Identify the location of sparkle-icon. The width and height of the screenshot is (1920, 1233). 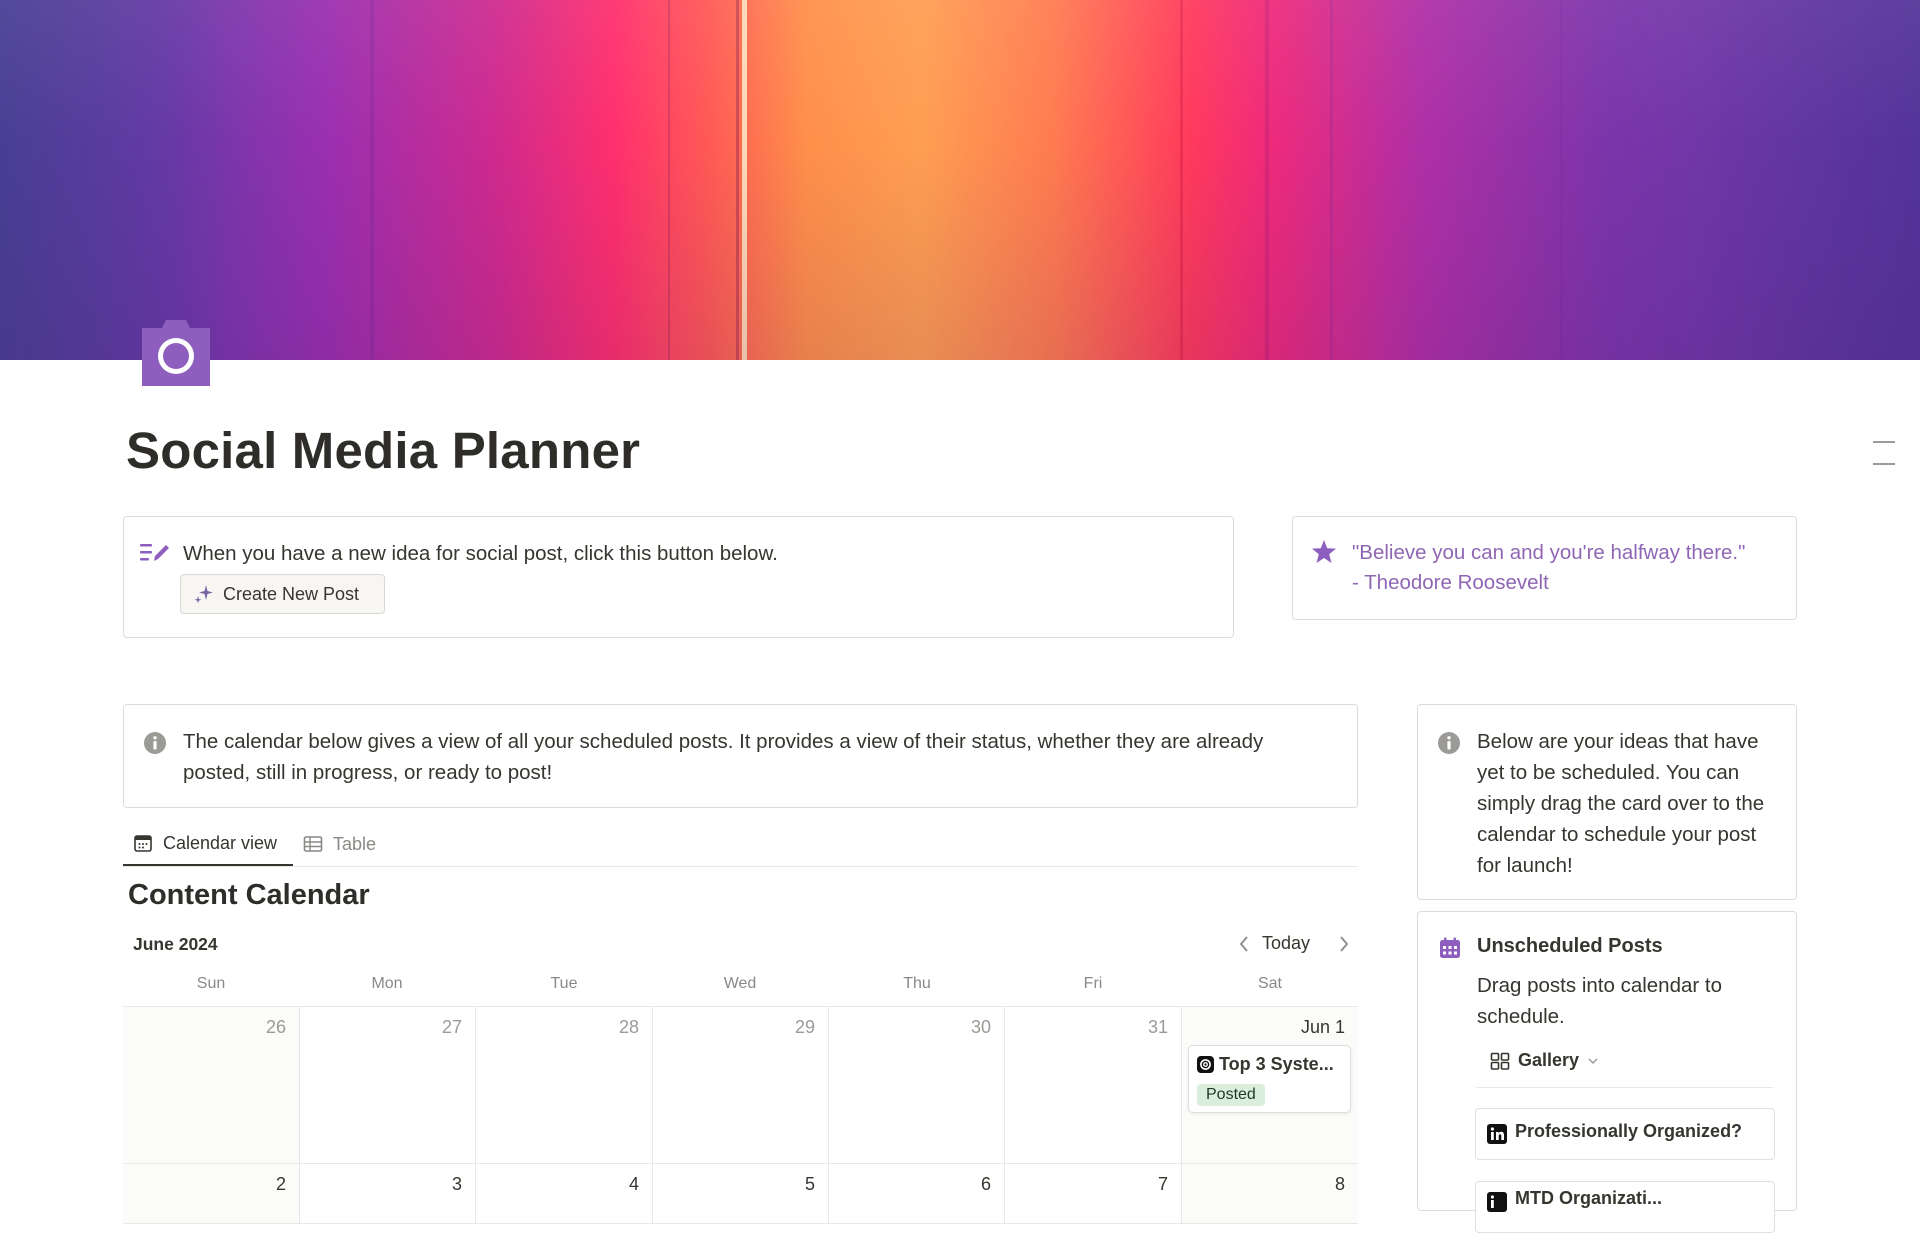
(204, 594).